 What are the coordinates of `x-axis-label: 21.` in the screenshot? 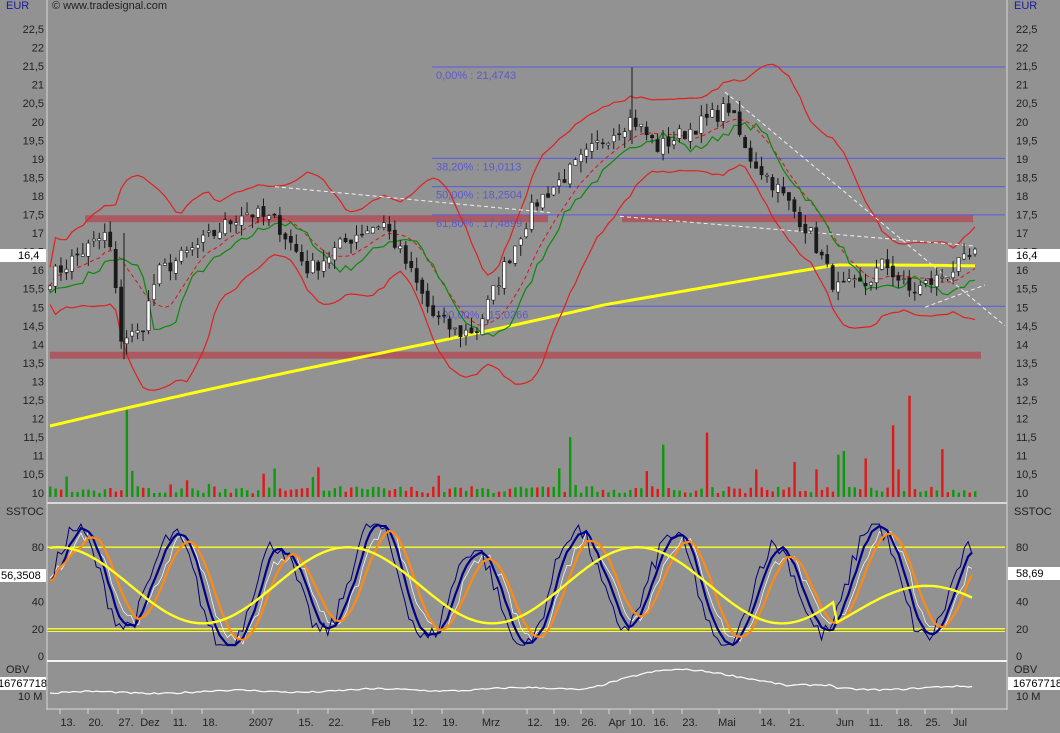 It's located at (796, 723).